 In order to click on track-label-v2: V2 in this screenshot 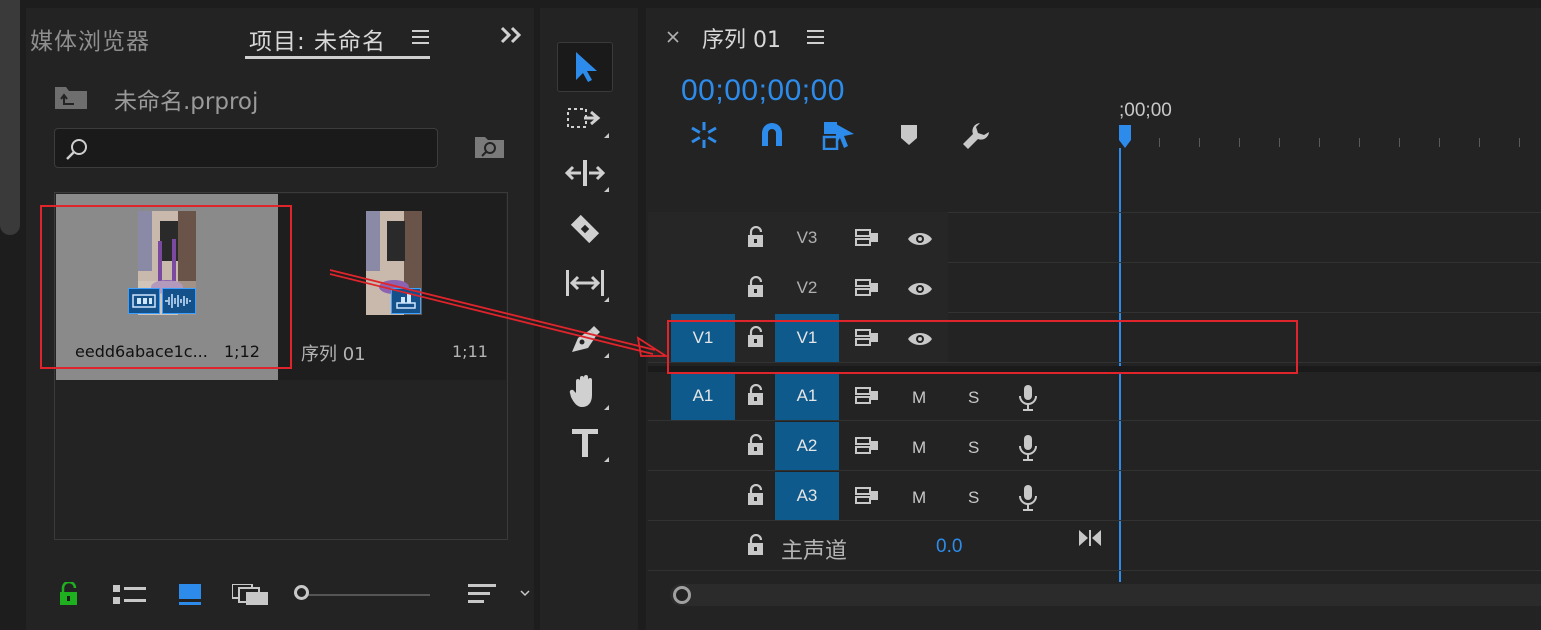, I will do `click(807, 288)`.